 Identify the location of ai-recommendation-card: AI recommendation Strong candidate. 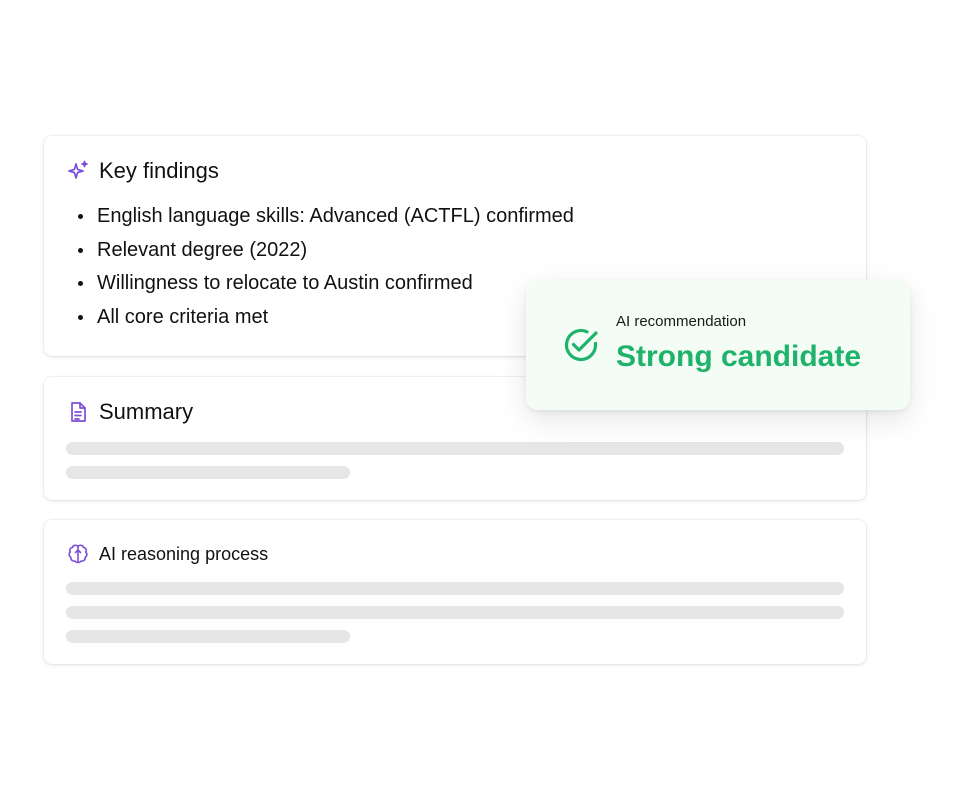
(718, 345).